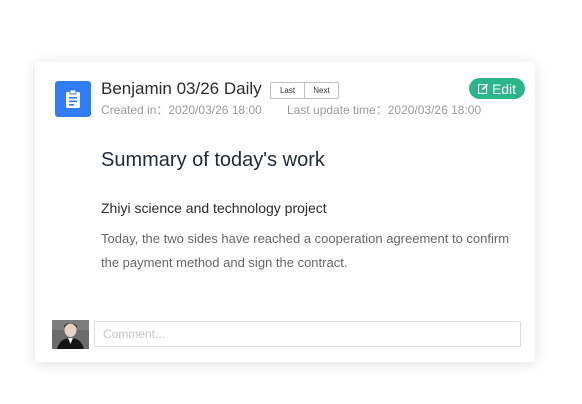 This screenshot has width=582, height=404. Describe the element at coordinates (214, 208) in the screenshot. I see `project-name: Zhiyi science and technology project` at that location.